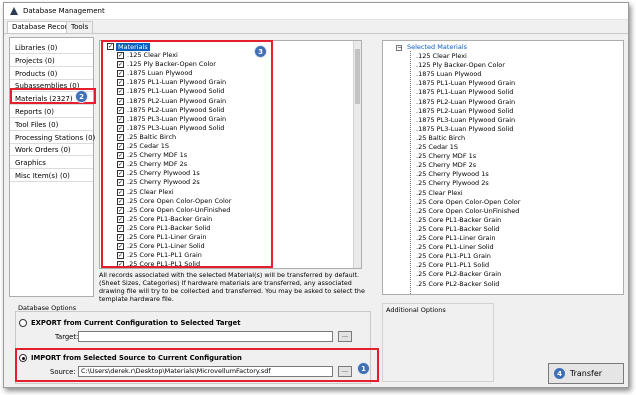 Image resolution: width=636 pixels, height=395 pixels. Describe the element at coordinates (498, 156) in the screenshot. I see `selected-material-item: .25 Cherry MDF 1s` at that location.